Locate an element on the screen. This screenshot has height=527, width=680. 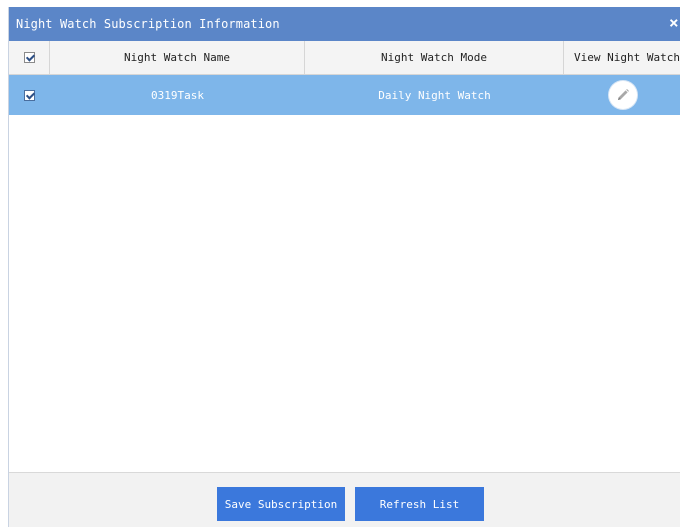
save-subscription-button: Save Subscription is located at coordinates (281, 504).